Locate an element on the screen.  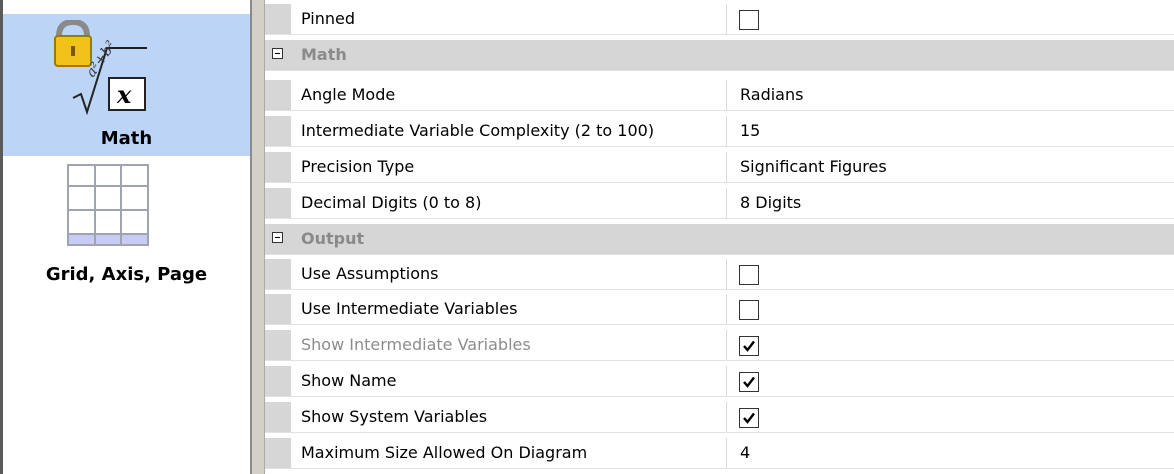
show-intermediate-variables-checkbox is located at coordinates (749, 346).